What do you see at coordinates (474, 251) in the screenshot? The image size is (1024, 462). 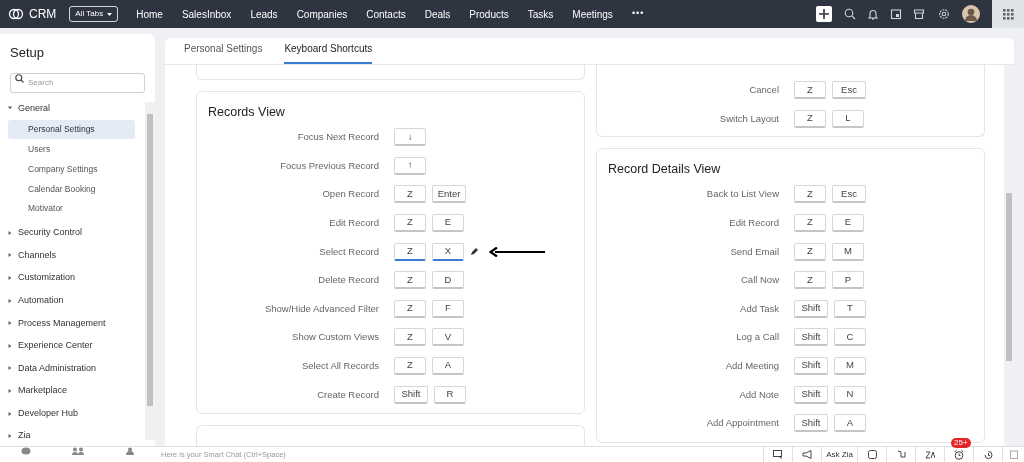 I see `pencil-icon` at bounding box center [474, 251].